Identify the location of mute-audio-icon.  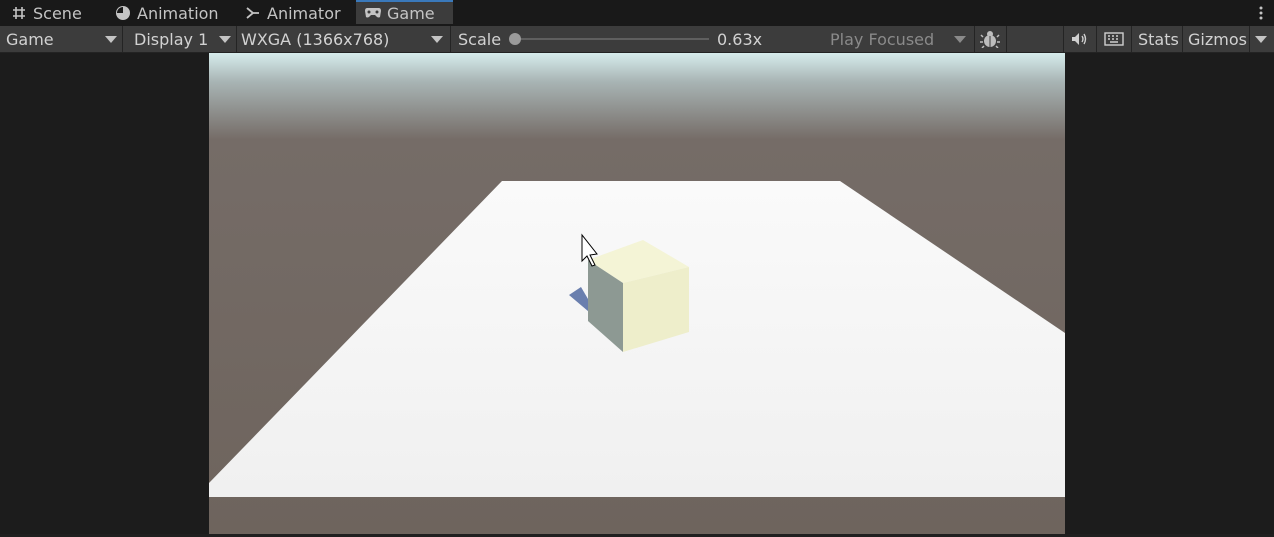
(1080, 39).